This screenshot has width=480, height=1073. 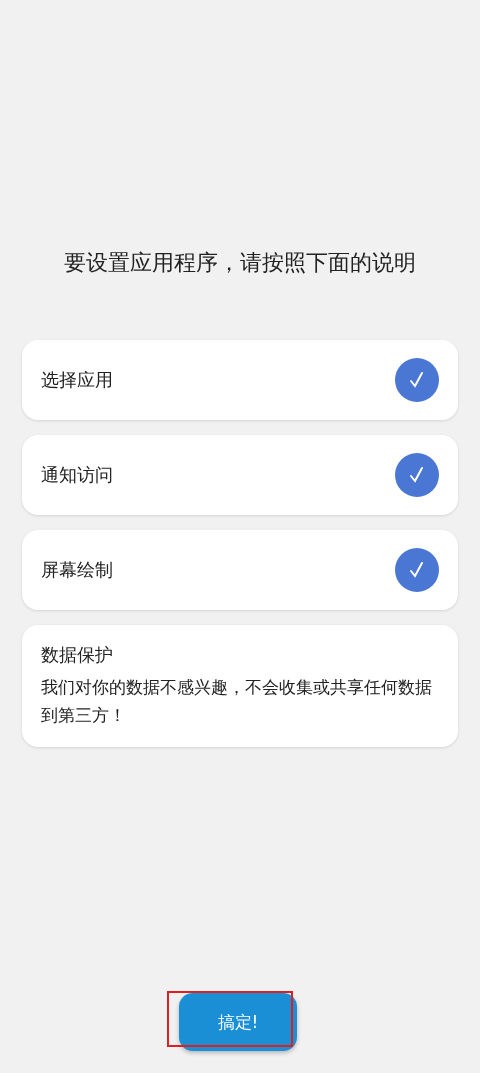 What do you see at coordinates (238, 1022) in the screenshot?
I see `done-button: 搞定!` at bounding box center [238, 1022].